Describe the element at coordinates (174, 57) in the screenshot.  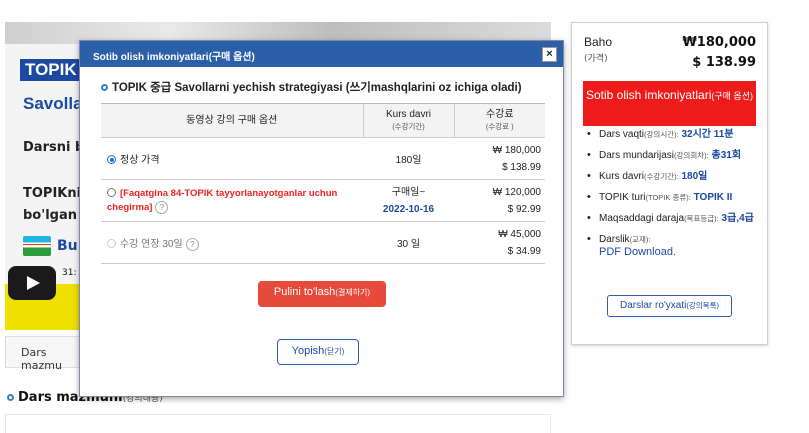
I see `dialog-title: Sotib olish imkoniyatlari(구매 옵션)` at that location.